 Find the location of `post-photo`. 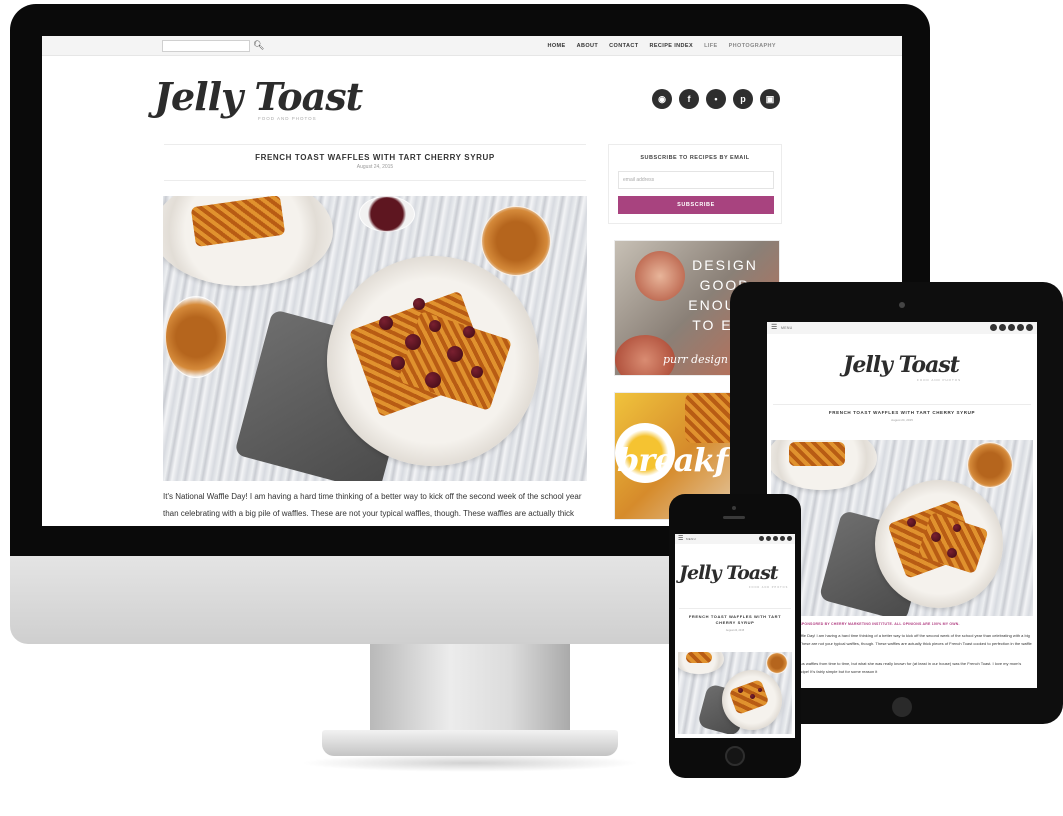

post-photo is located at coordinates (375, 338).